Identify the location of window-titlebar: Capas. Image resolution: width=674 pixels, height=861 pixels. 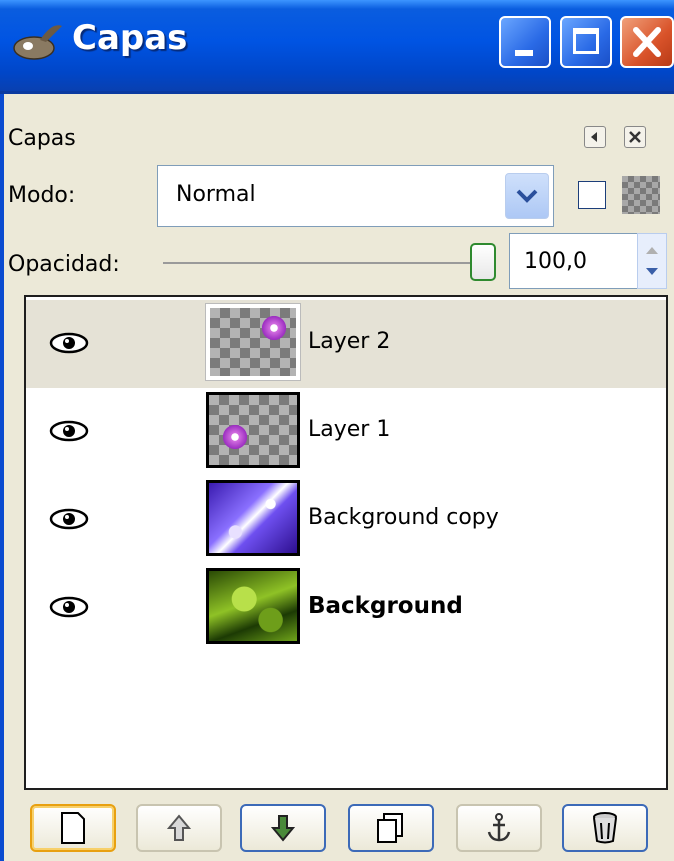
(337, 47).